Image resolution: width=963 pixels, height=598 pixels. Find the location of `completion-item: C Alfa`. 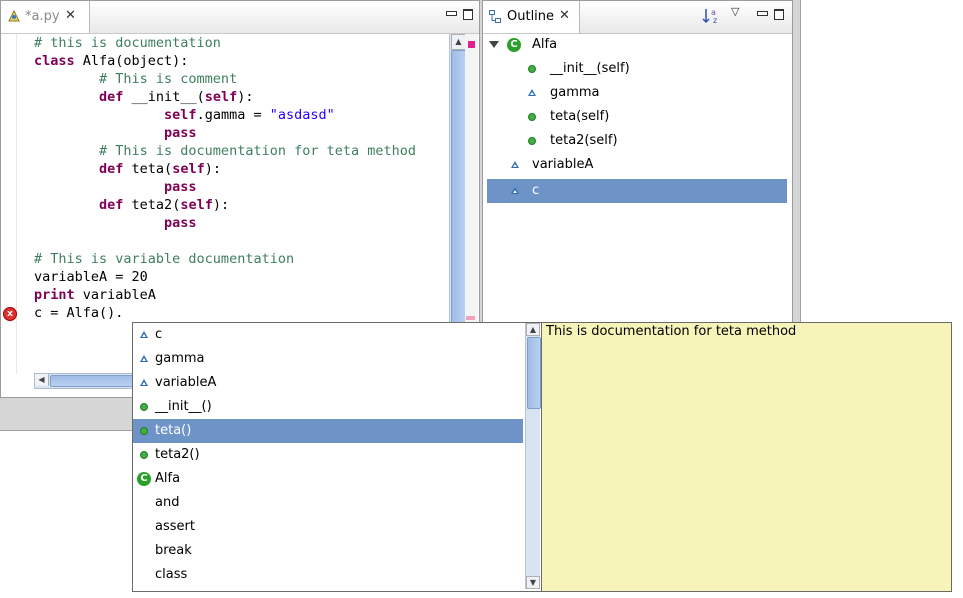

completion-item: C Alfa is located at coordinates (328, 479).